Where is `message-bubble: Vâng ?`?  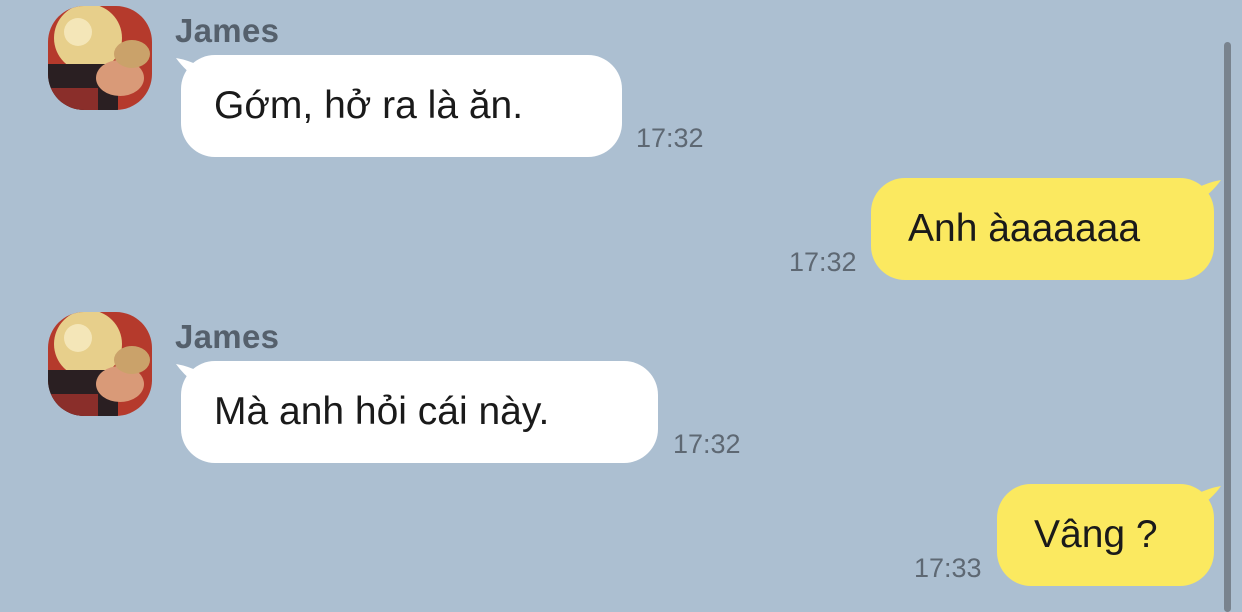
message-bubble: Vâng ? is located at coordinates (1105, 535).